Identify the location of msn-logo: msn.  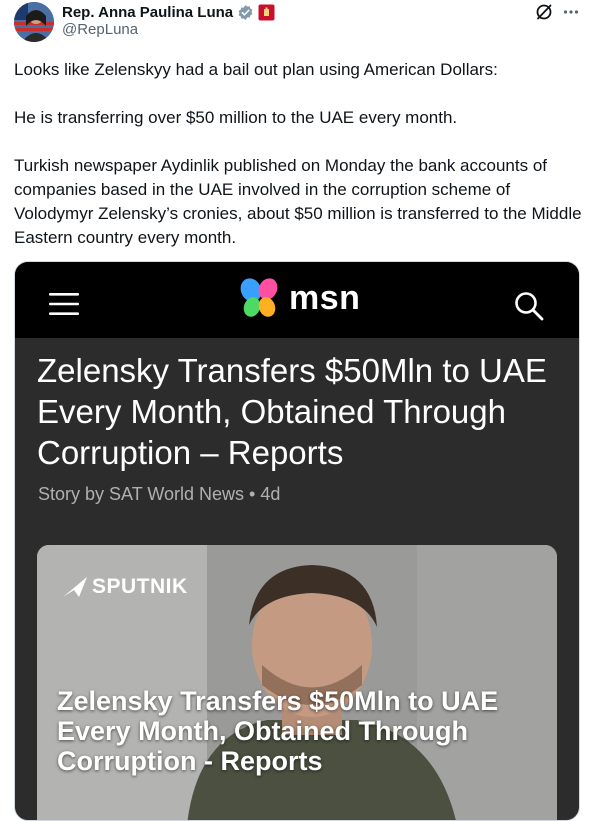
(298, 298).